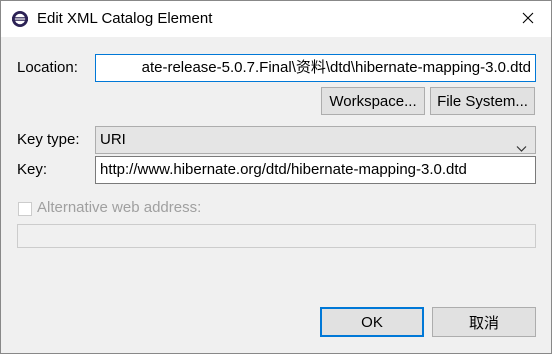 This screenshot has height=354, width=552. What do you see at coordinates (276, 19) in the screenshot?
I see `title-bar: Edit XML Catalog Element` at bounding box center [276, 19].